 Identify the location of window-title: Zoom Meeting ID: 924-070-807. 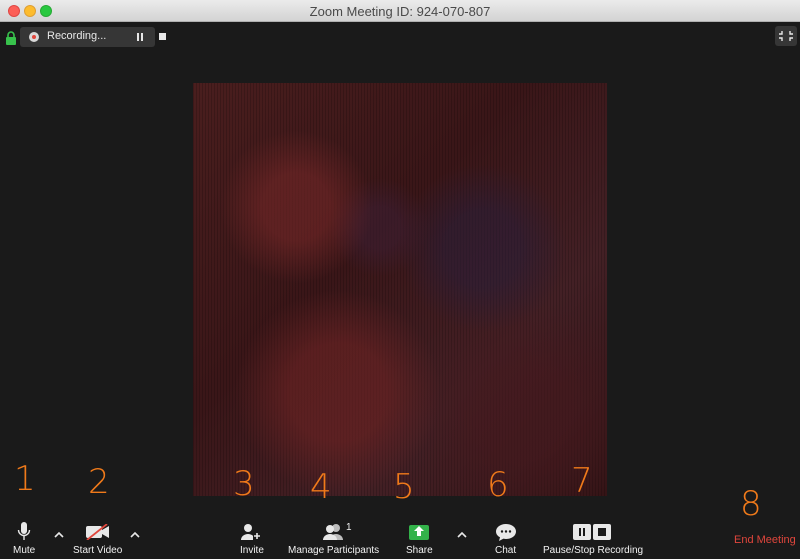
(400, 11).